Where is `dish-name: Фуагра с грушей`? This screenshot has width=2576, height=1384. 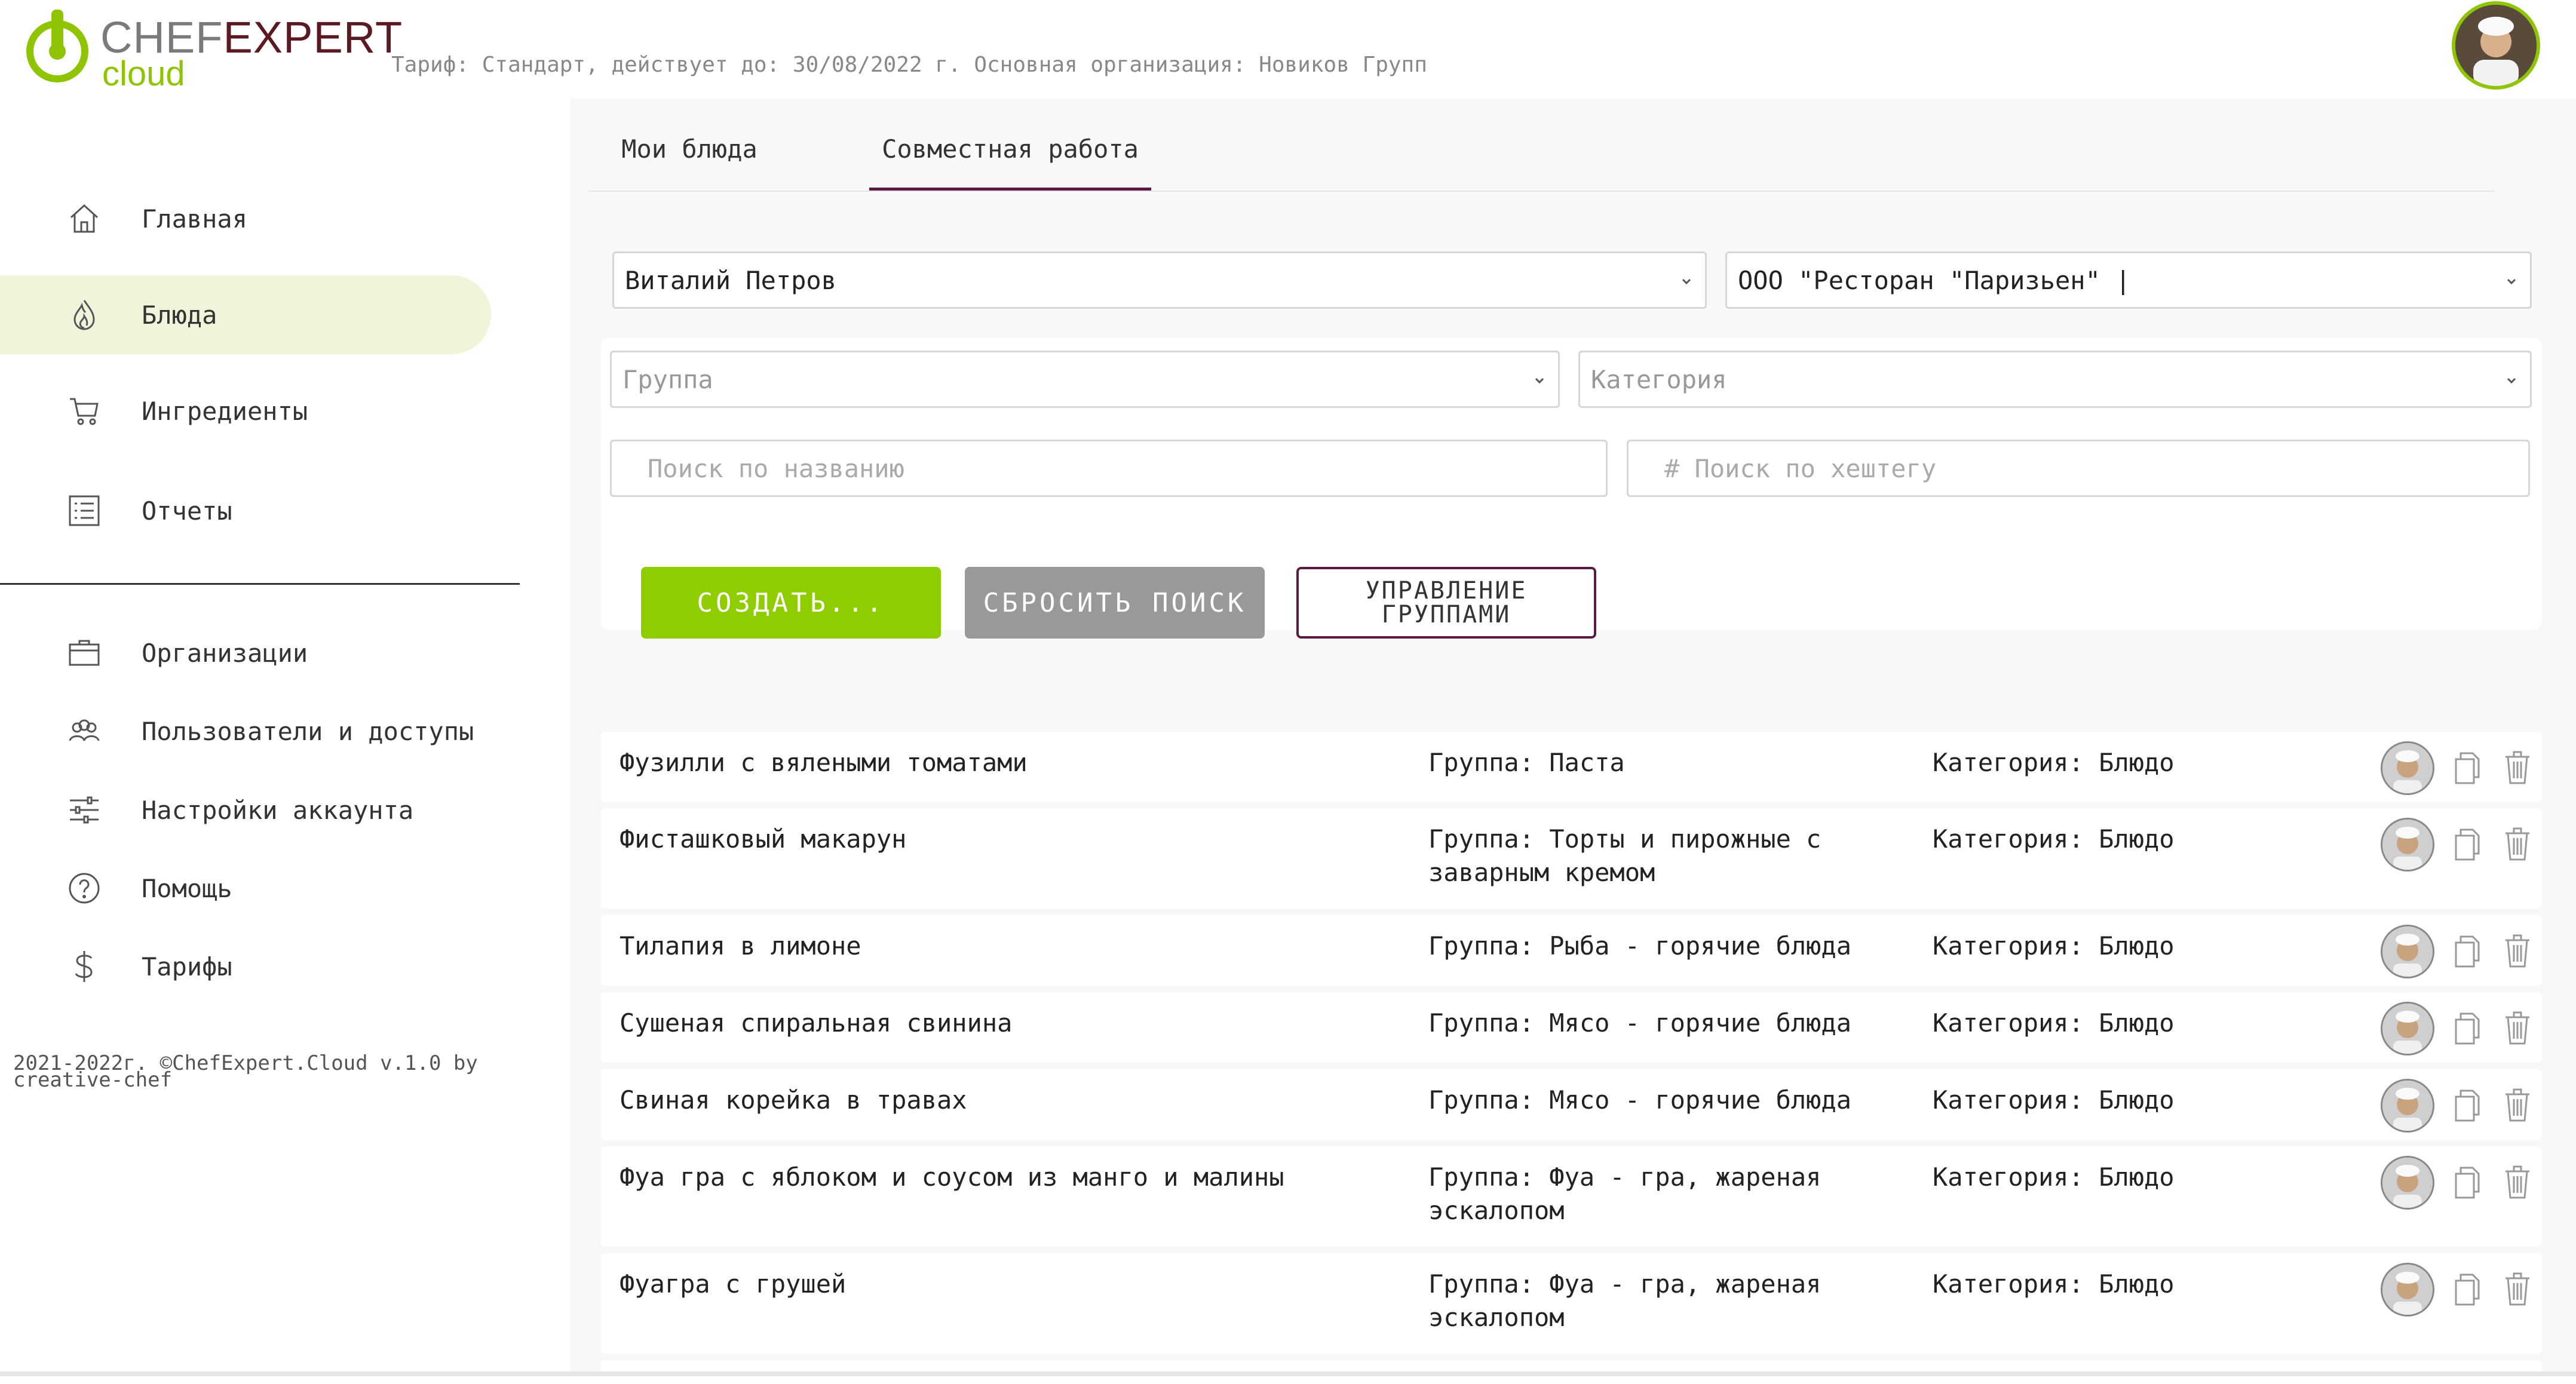
dish-name: Фуагра с грушей is located at coordinates (733, 1284).